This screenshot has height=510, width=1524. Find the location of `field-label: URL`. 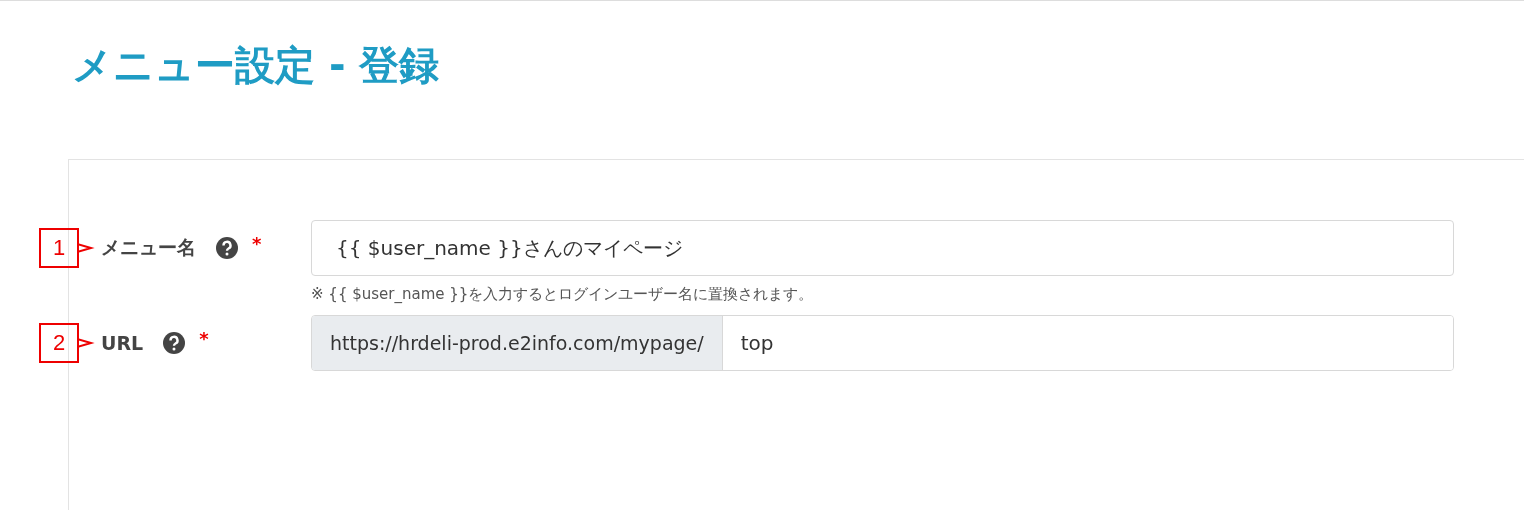

field-label: URL is located at coordinates (122, 343).